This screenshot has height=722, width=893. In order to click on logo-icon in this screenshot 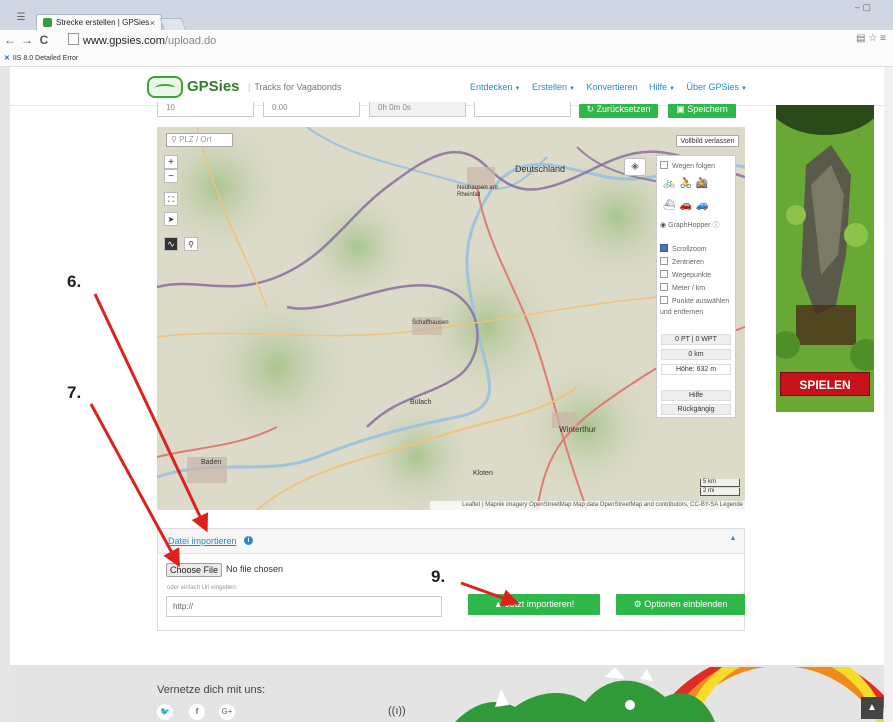, I will do `click(165, 87)`.